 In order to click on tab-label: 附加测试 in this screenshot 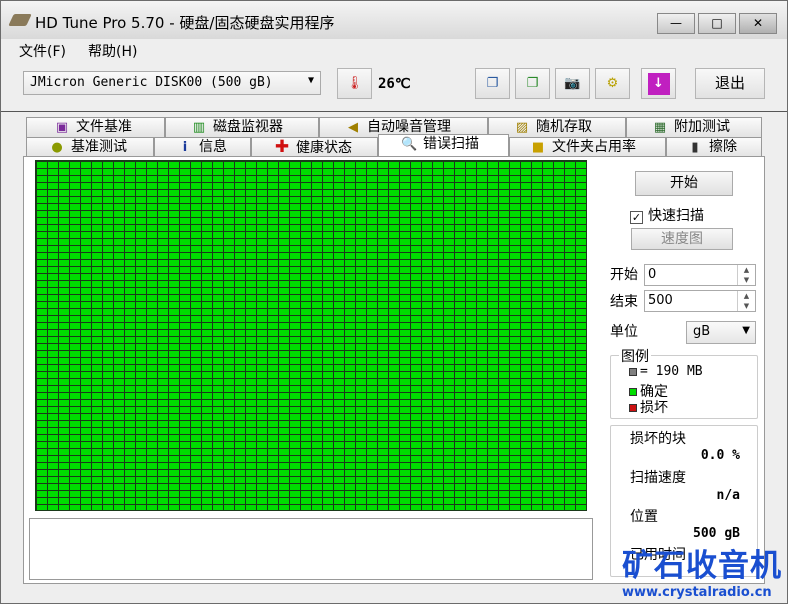, I will do `click(702, 127)`.